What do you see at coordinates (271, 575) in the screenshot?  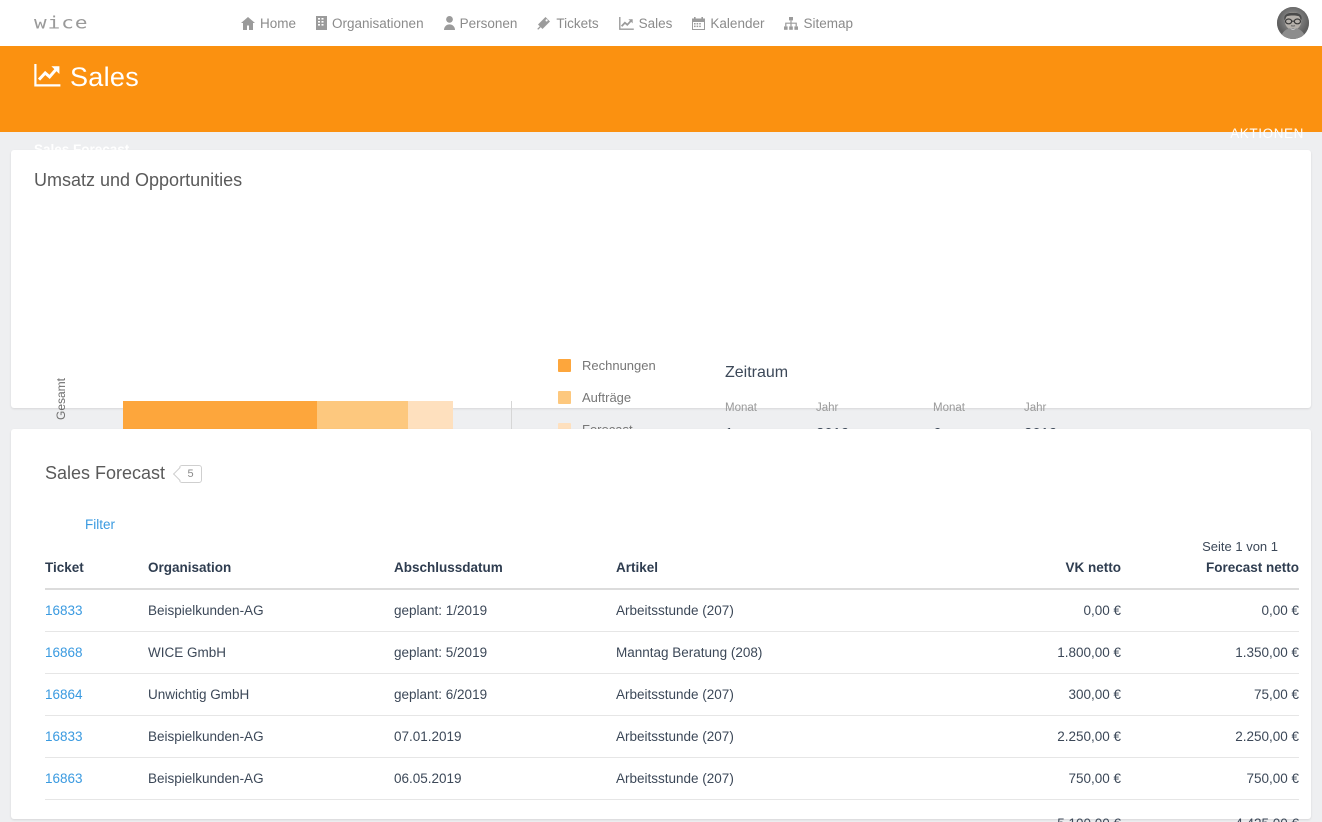 I see `column-header-organisation: Organisation` at bounding box center [271, 575].